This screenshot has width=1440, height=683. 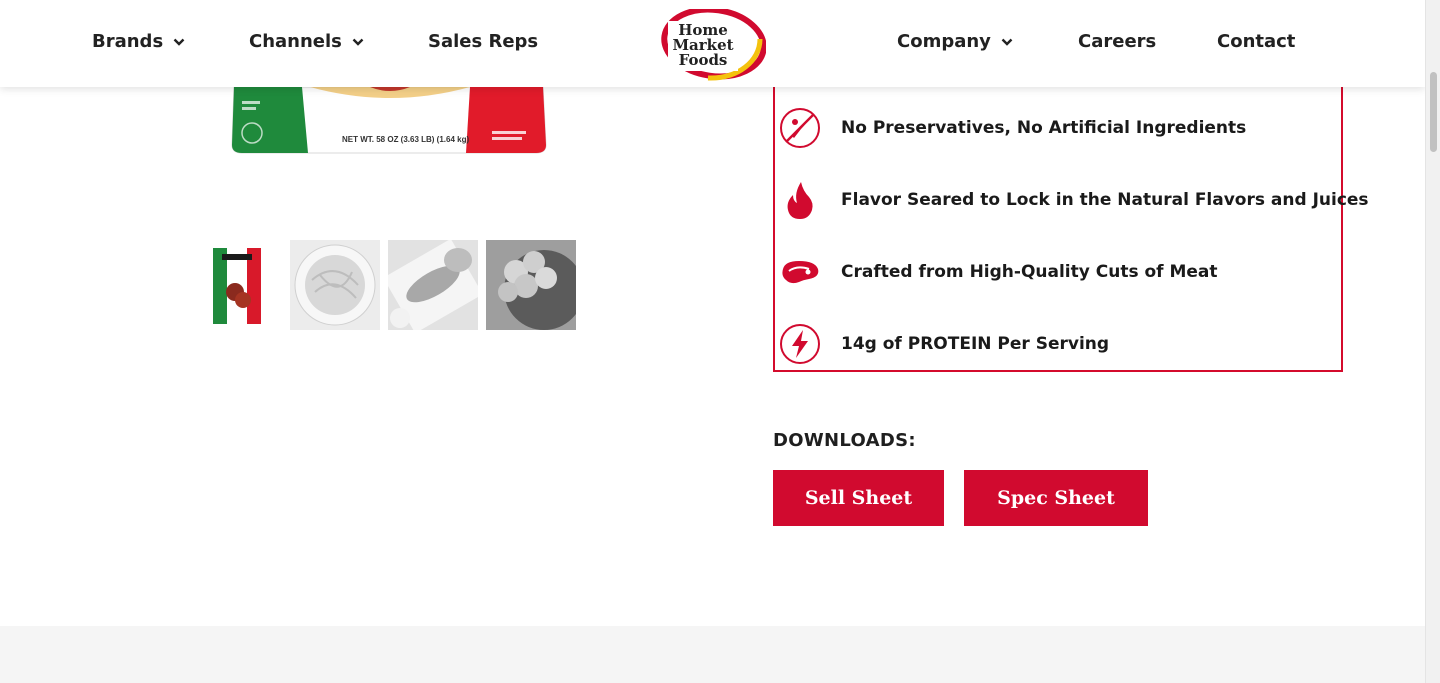 I want to click on logo-wordmark: Home Market Foods, so click(x=703, y=45).